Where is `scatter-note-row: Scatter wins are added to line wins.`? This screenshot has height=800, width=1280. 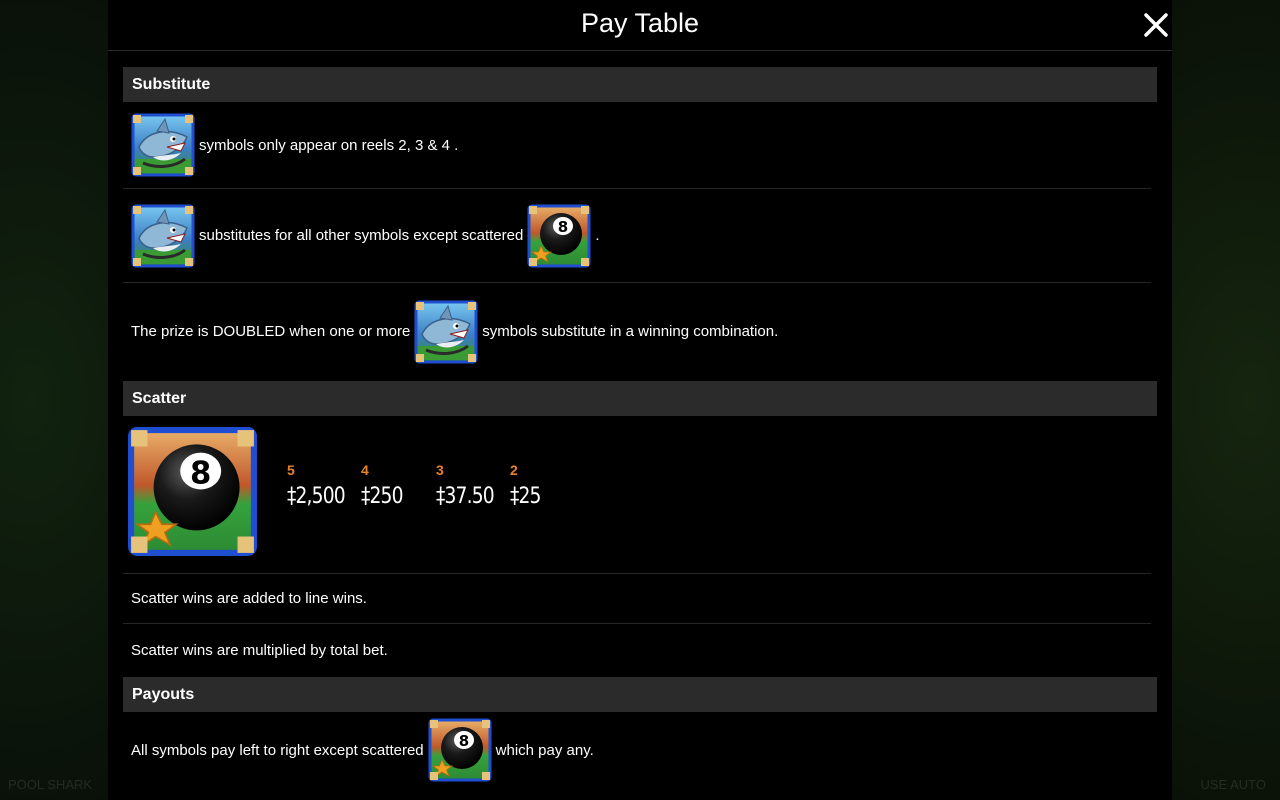 scatter-note-row: Scatter wins are added to line wins. is located at coordinates (637, 599).